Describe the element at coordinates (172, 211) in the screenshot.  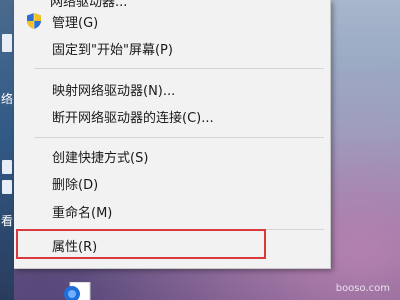
I see `menu-item-rename: 重命名(M)` at that location.